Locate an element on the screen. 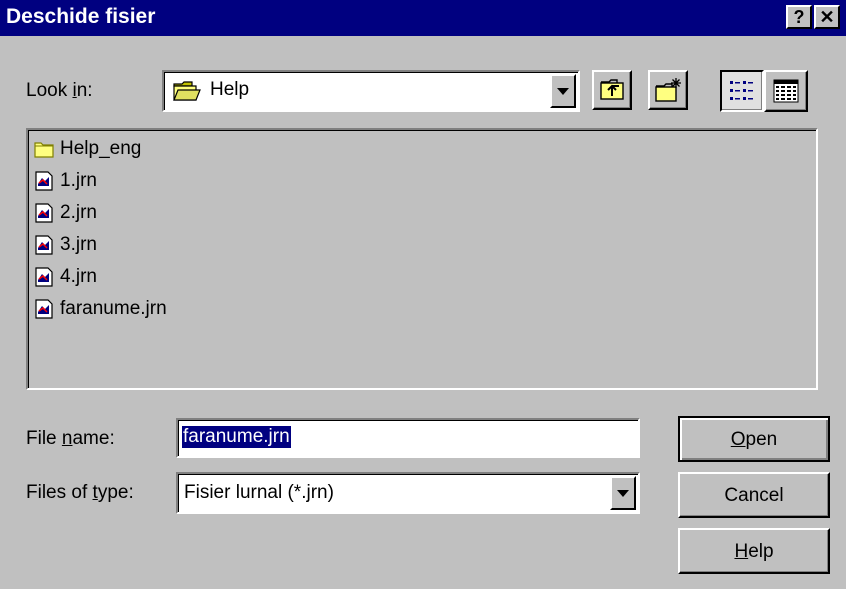 The width and height of the screenshot is (846, 589). up-one-level-icon is located at coordinates (612, 89).